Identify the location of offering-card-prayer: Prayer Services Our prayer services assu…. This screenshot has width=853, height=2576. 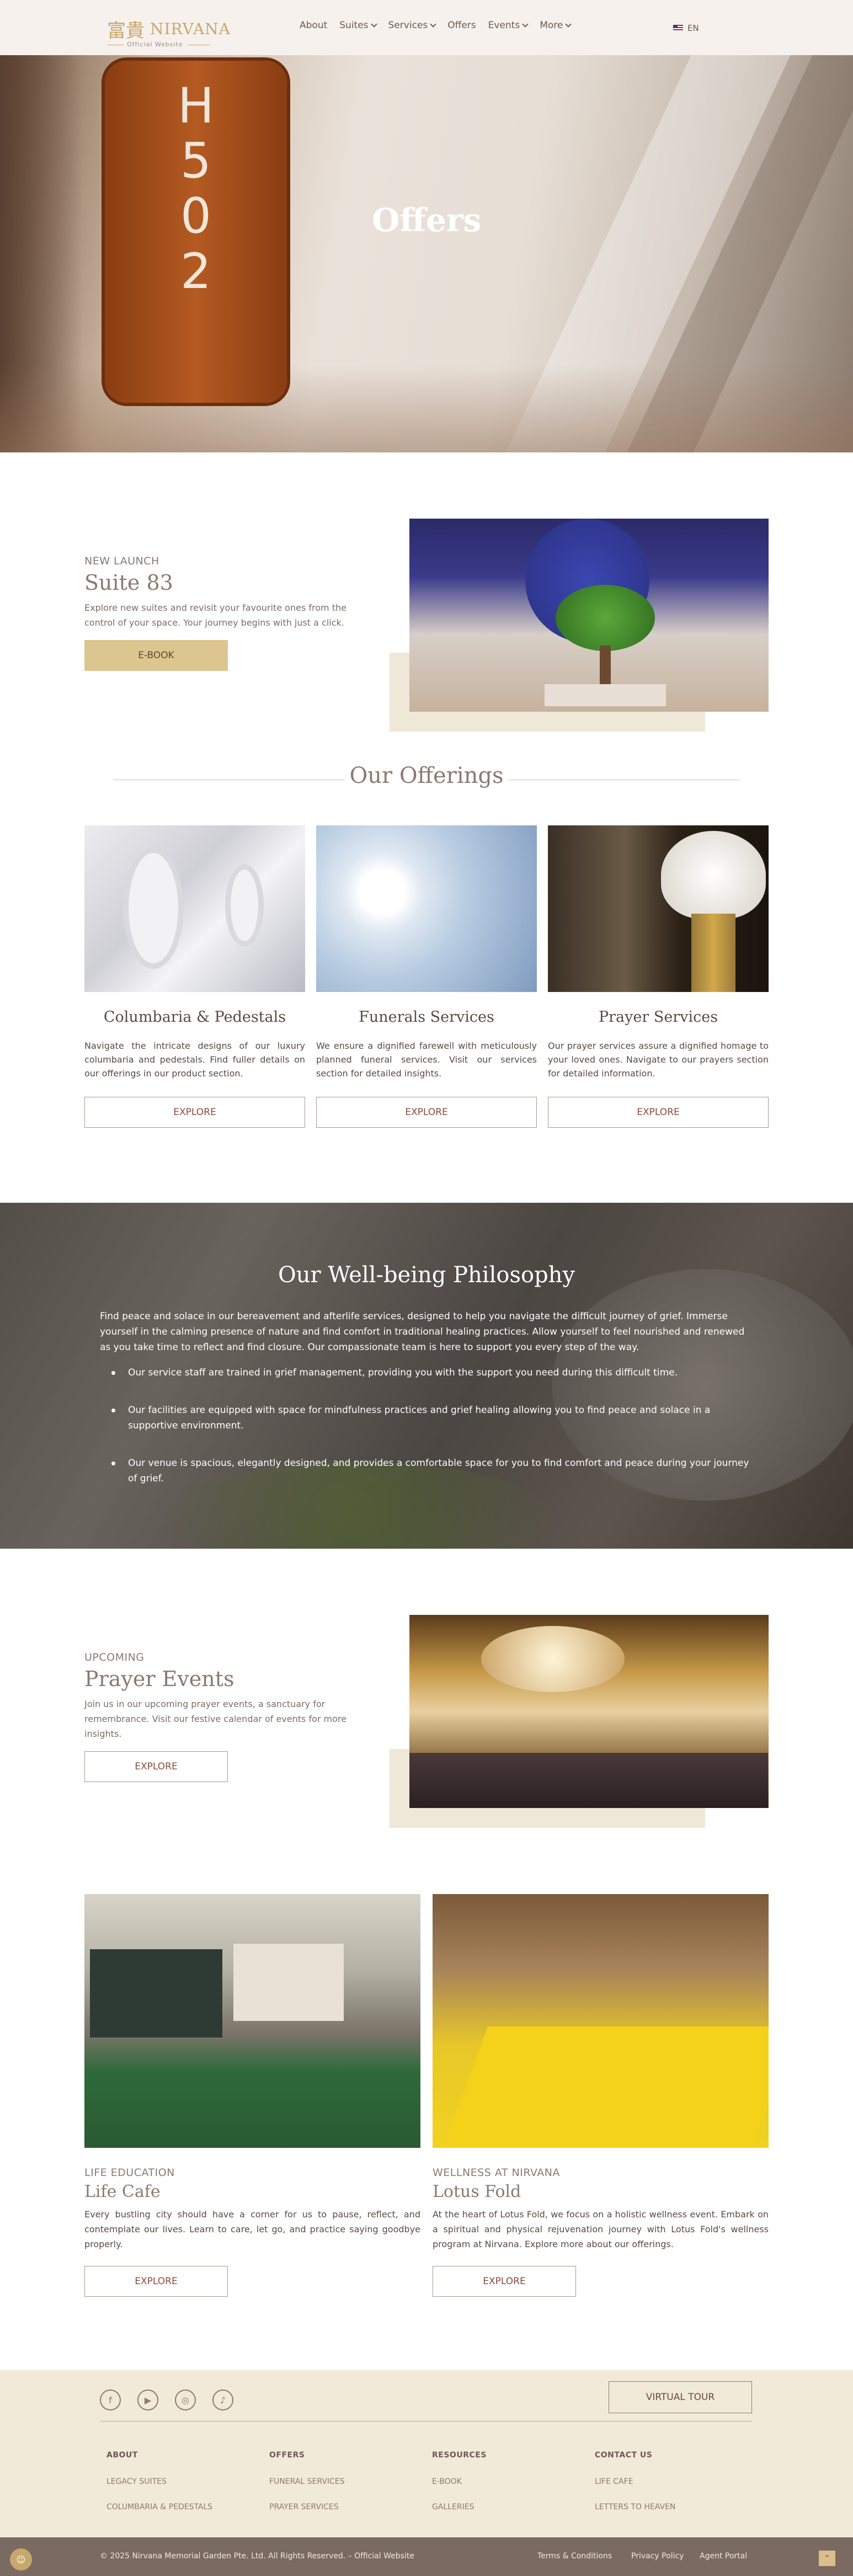
(658, 976).